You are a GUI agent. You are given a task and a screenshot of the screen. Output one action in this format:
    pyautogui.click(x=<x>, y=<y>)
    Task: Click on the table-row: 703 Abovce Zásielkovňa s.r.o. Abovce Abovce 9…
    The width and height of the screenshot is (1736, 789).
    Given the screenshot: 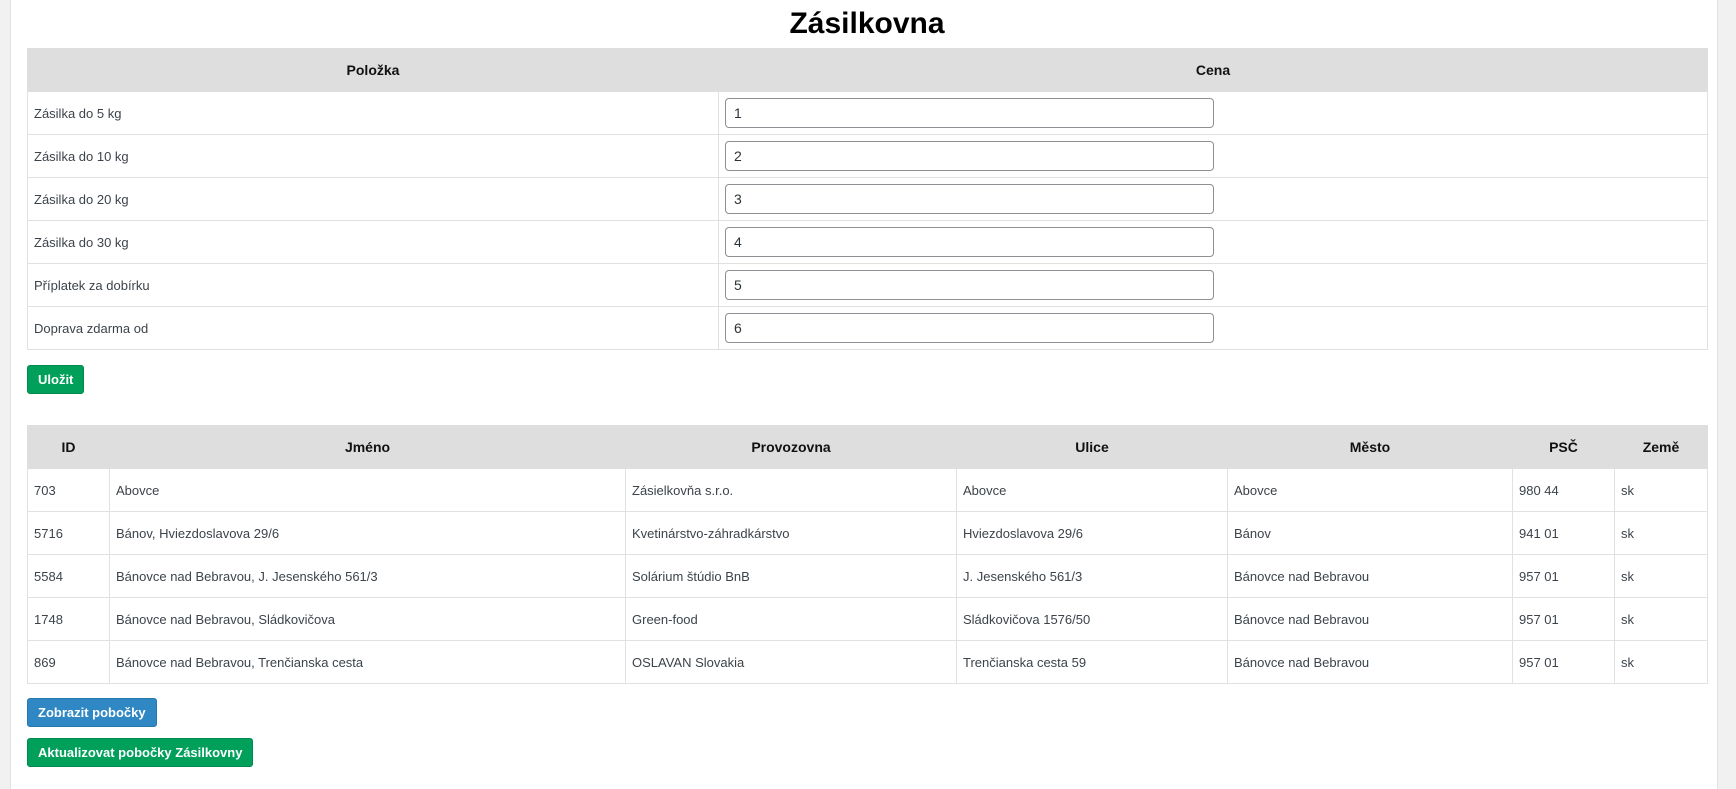 What is the action you would take?
    pyautogui.click(x=867, y=490)
    